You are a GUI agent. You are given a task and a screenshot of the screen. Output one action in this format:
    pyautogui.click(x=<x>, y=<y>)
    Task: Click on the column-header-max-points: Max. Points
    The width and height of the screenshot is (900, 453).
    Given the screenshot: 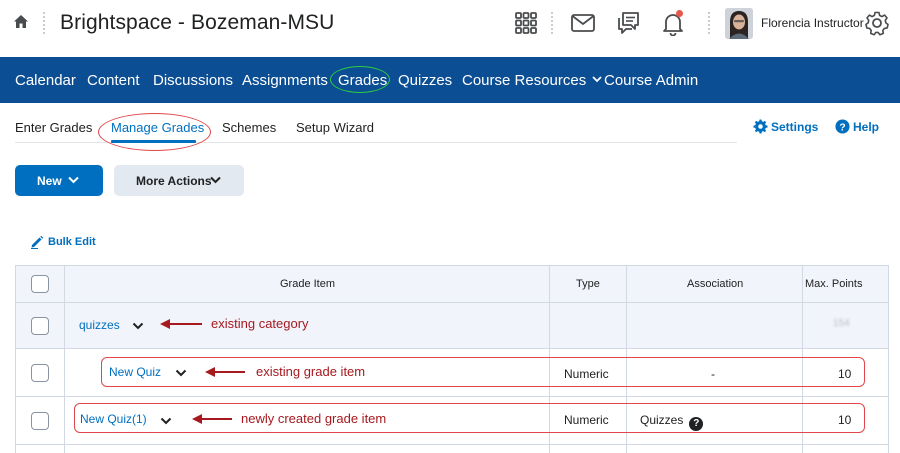 What is the action you would take?
    pyautogui.click(x=833, y=284)
    